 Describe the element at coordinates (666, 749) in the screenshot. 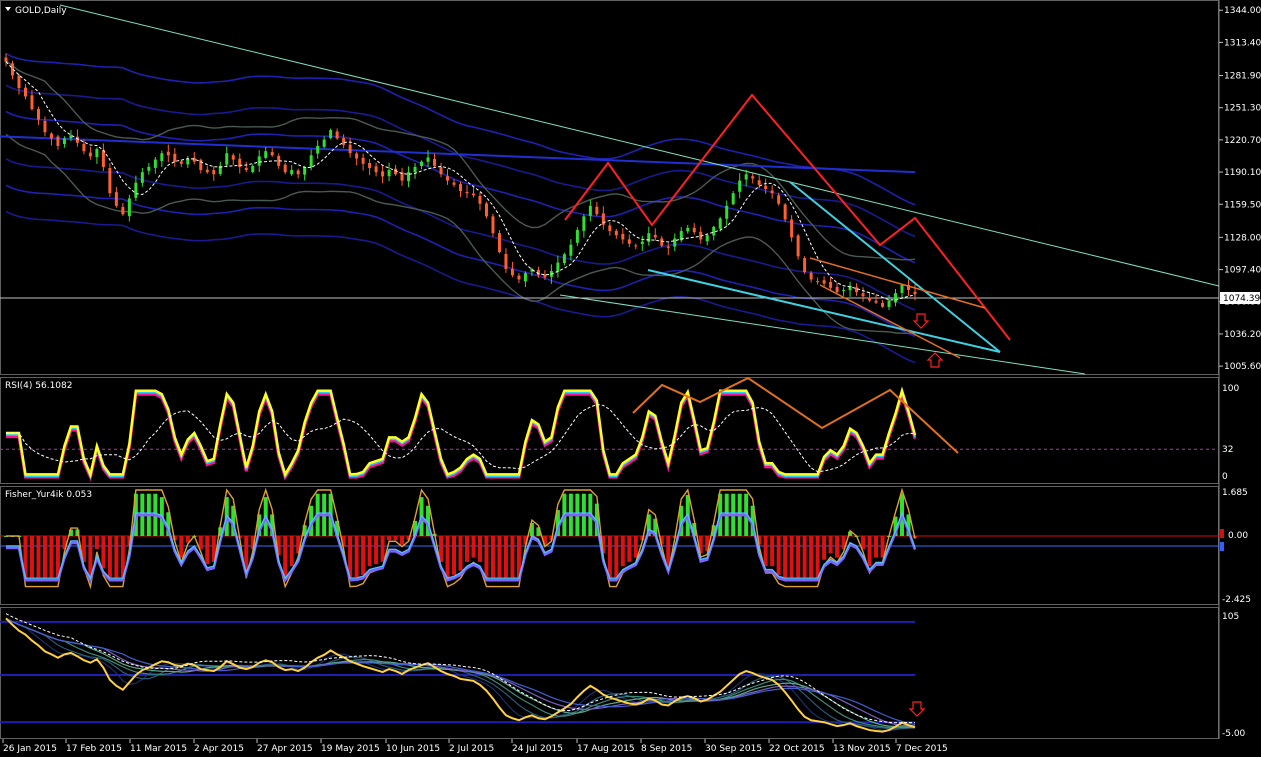

I see `time-tick-label: 8 Sep 2015` at that location.